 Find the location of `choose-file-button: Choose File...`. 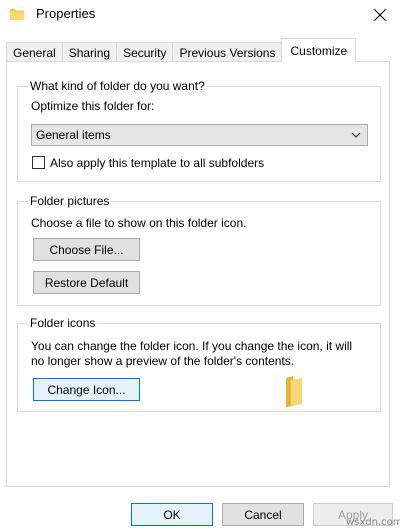

choose-file-button: Choose File... is located at coordinates (86, 249).